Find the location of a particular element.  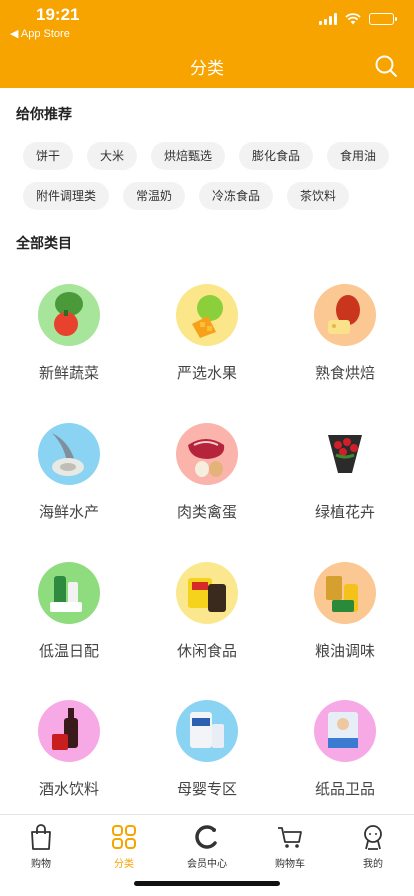

category-snacks: 休闲食品 is located at coordinates (207, 611).